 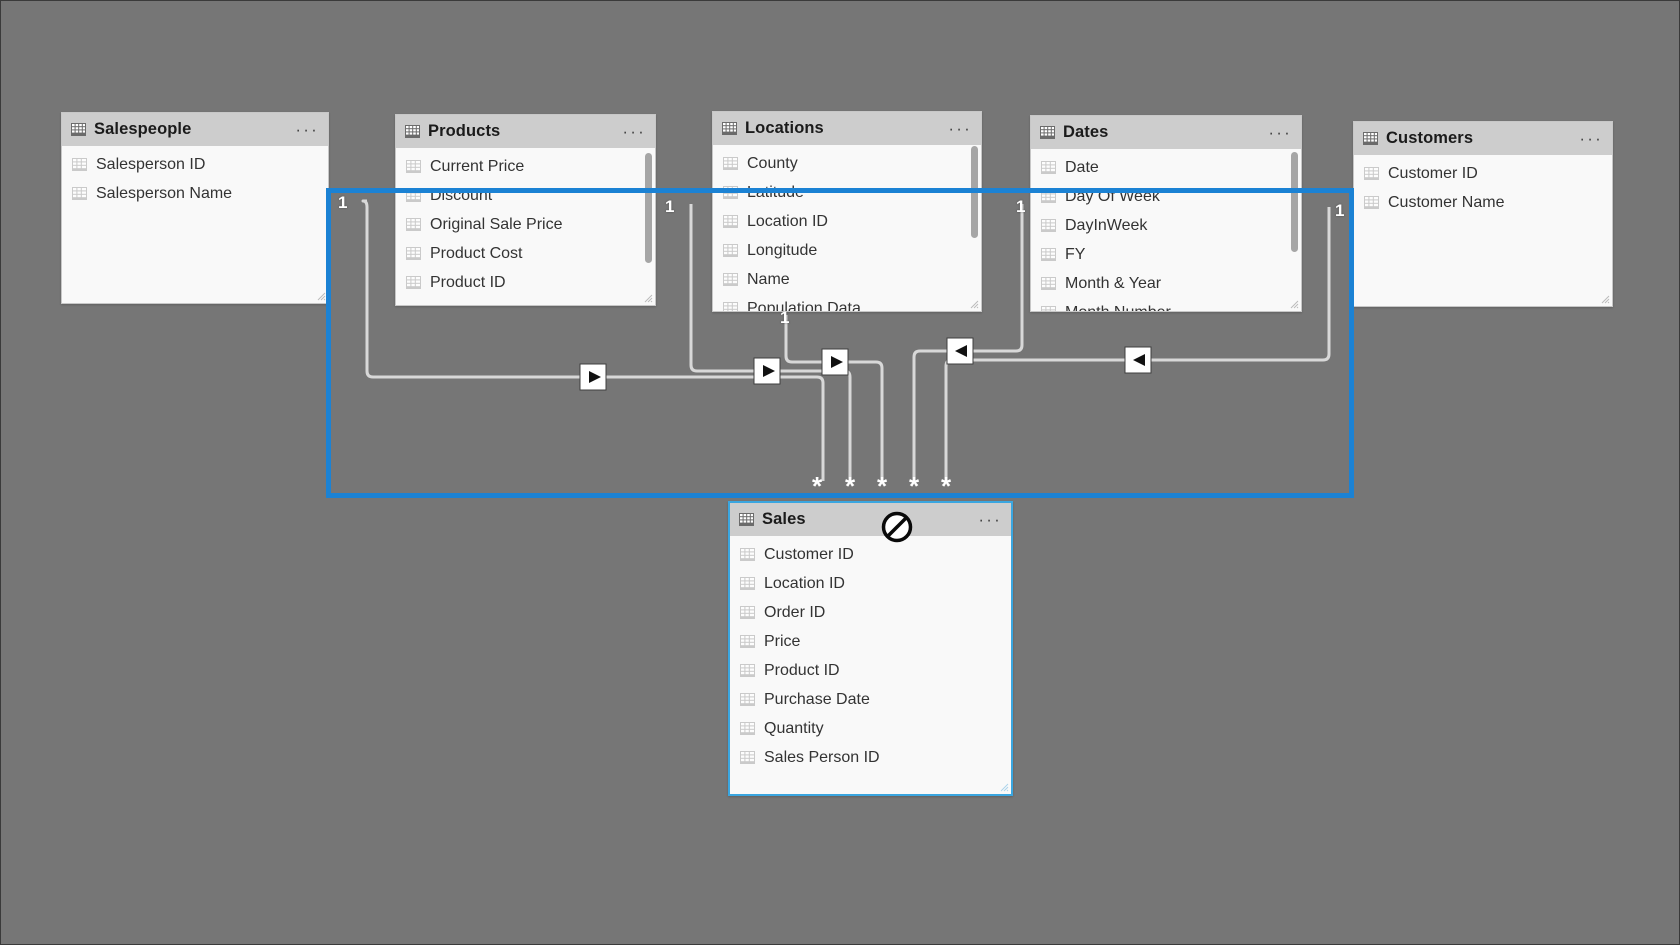 What do you see at coordinates (870, 728) in the screenshot?
I see `field-row: Quantity` at bounding box center [870, 728].